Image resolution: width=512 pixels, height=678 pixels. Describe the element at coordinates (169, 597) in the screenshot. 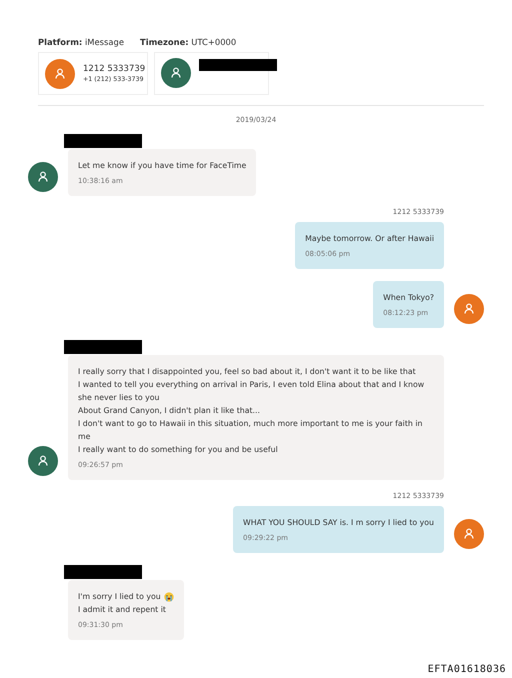

I see `crying-face-icon` at that location.